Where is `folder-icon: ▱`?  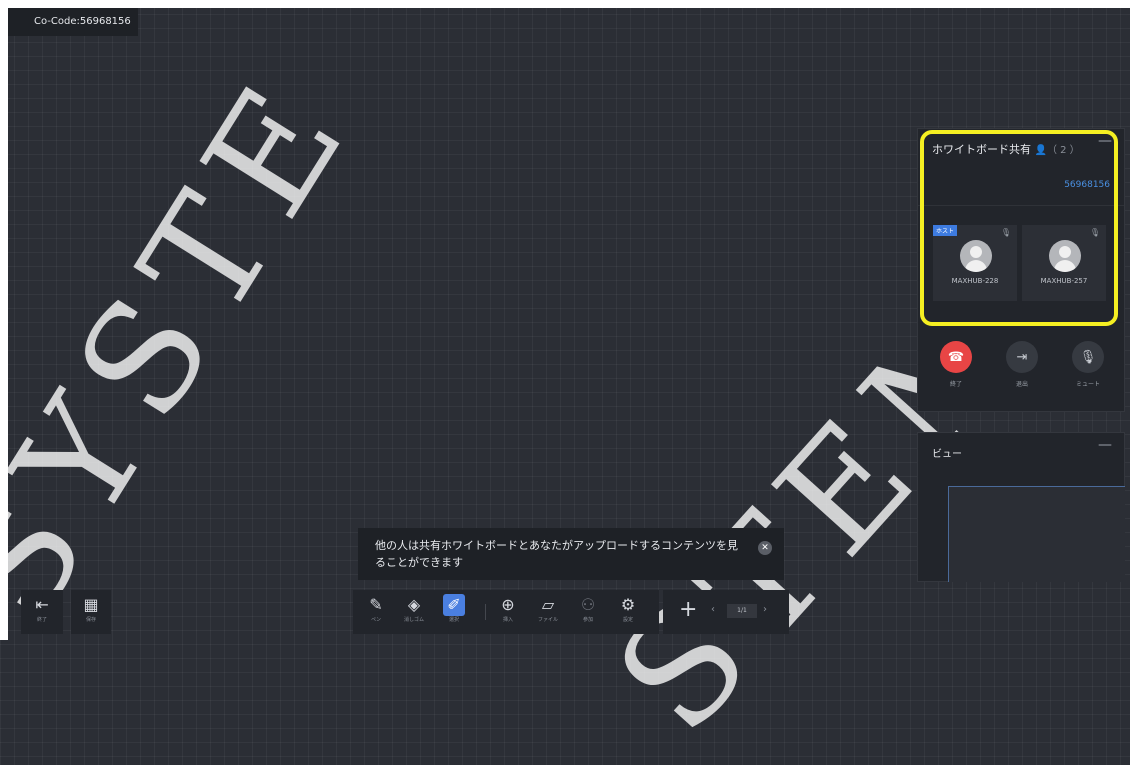
folder-icon: ▱ is located at coordinates (548, 604).